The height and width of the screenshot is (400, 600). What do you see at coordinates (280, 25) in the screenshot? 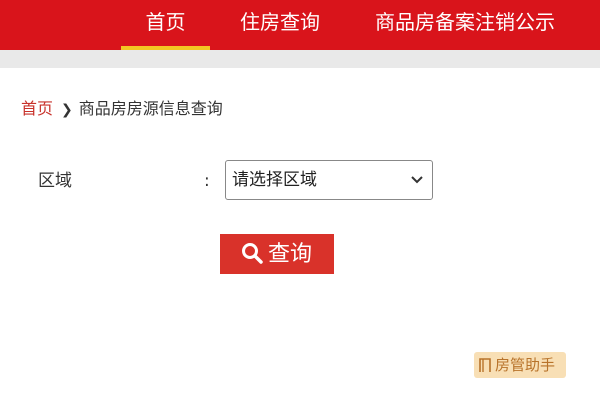
I see `nav-housing-query-tab: 住房查询` at bounding box center [280, 25].